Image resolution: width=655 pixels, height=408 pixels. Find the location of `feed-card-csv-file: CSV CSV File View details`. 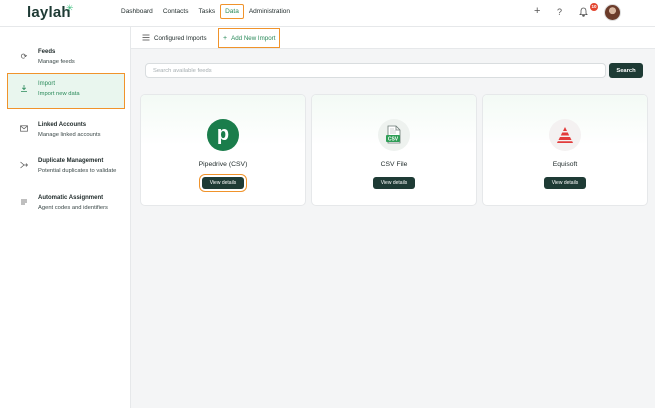

feed-card-csv-file: CSV CSV File View details is located at coordinates (394, 150).